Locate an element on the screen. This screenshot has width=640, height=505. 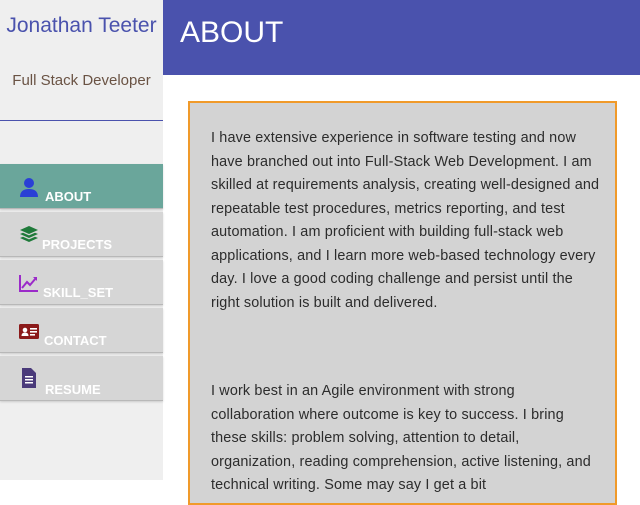
sidebar-divider is located at coordinates (81, 120).